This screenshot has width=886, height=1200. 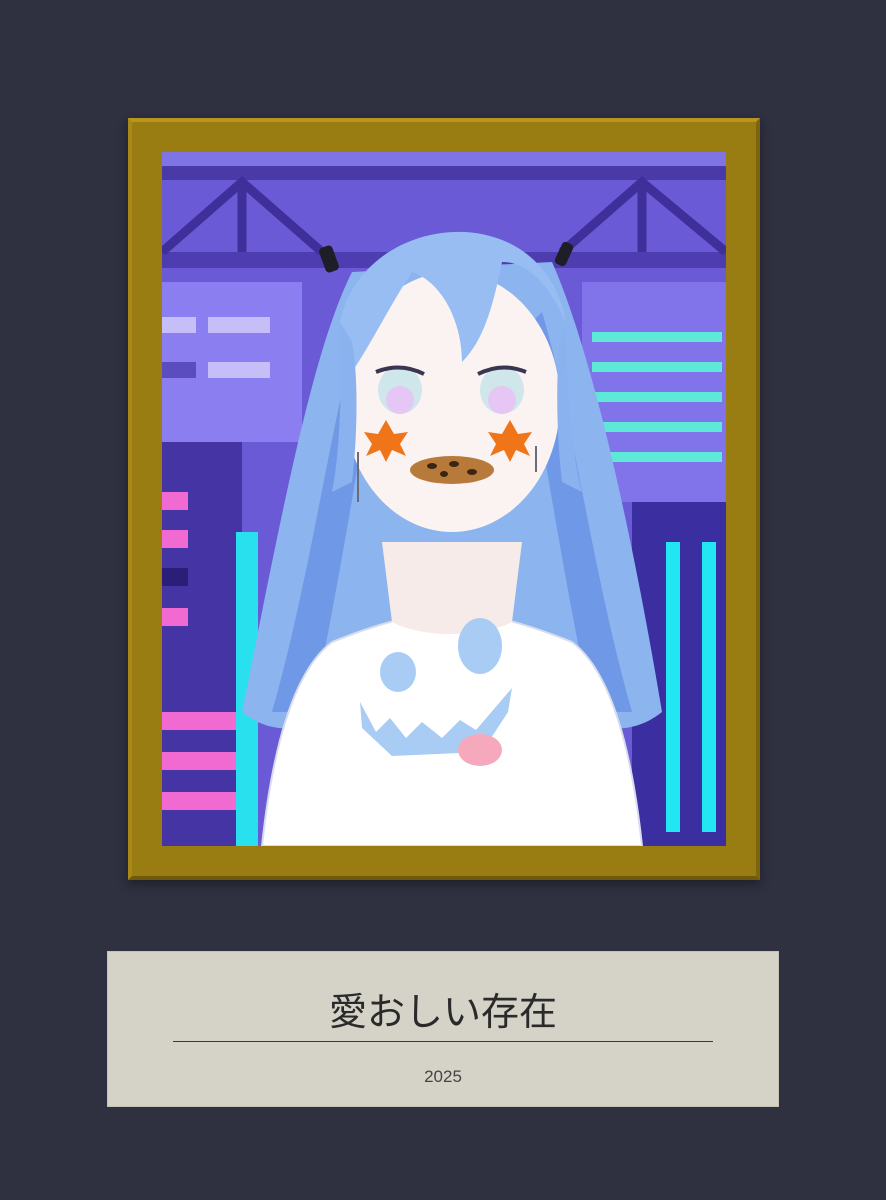 I want to click on artwork-year: 2025, so click(x=443, y=1076).